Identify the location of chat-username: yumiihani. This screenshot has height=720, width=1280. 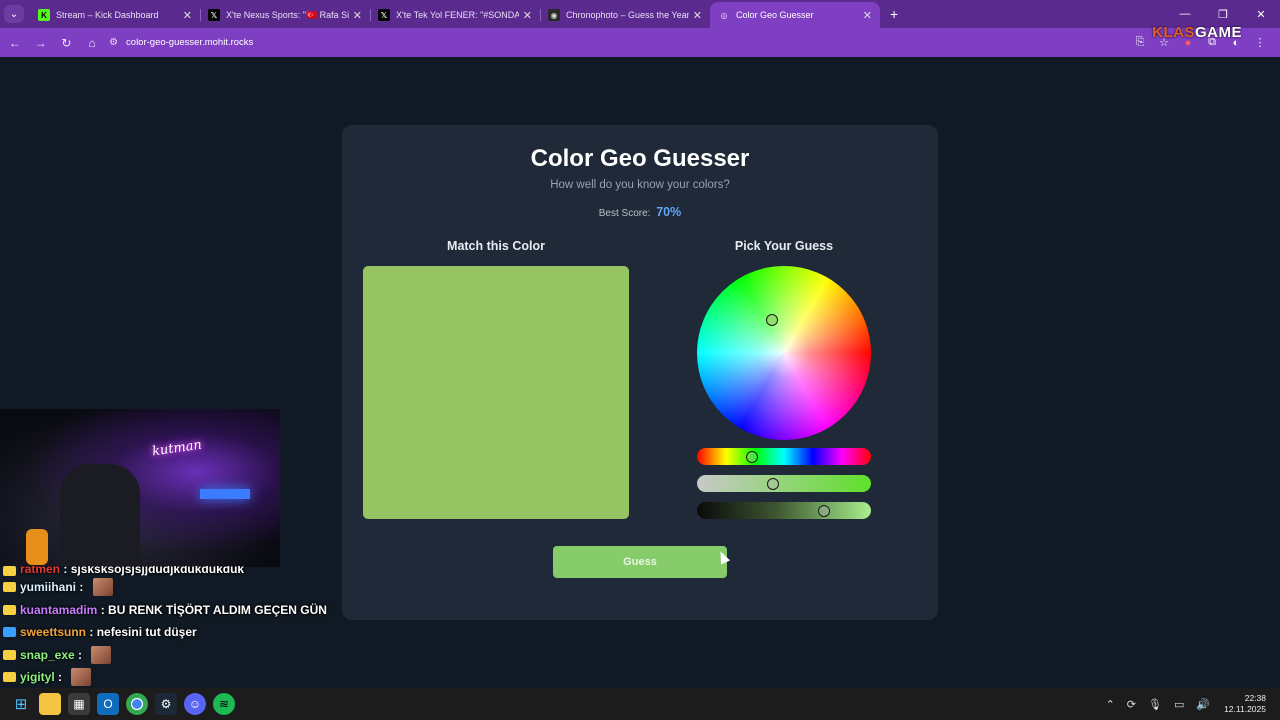
(48, 587).